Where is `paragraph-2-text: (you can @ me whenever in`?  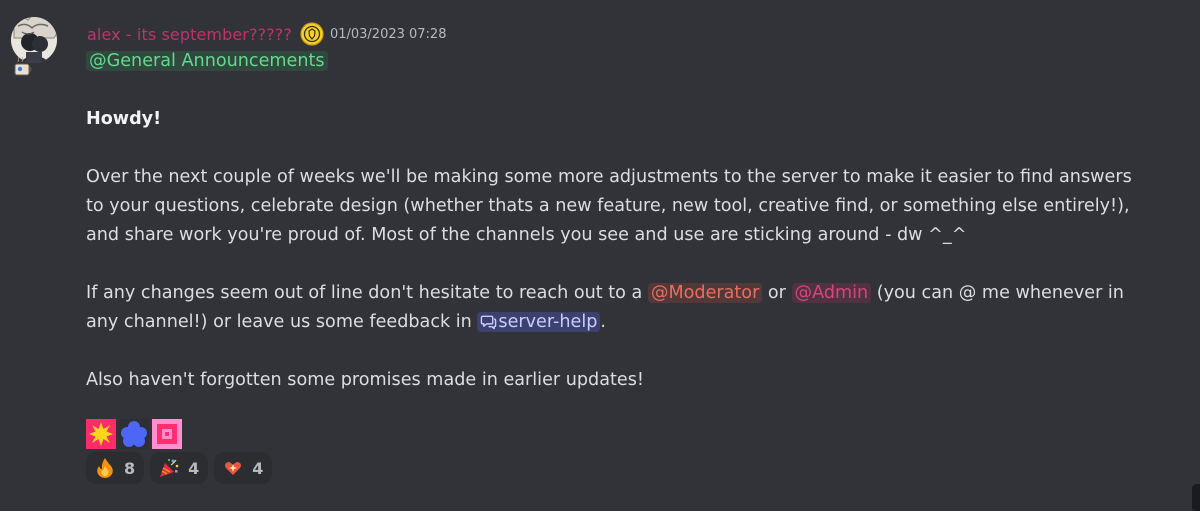 paragraph-2-text: (you can @ me whenever in is located at coordinates (997, 293).